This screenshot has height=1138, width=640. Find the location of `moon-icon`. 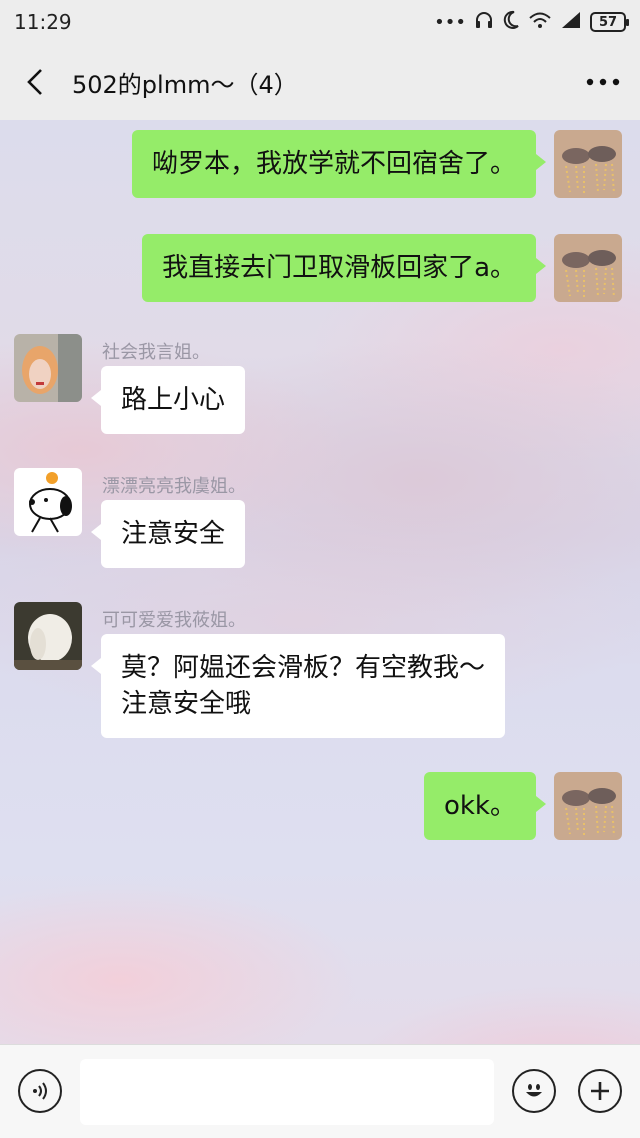

moon-icon is located at coordinates (511, 22).